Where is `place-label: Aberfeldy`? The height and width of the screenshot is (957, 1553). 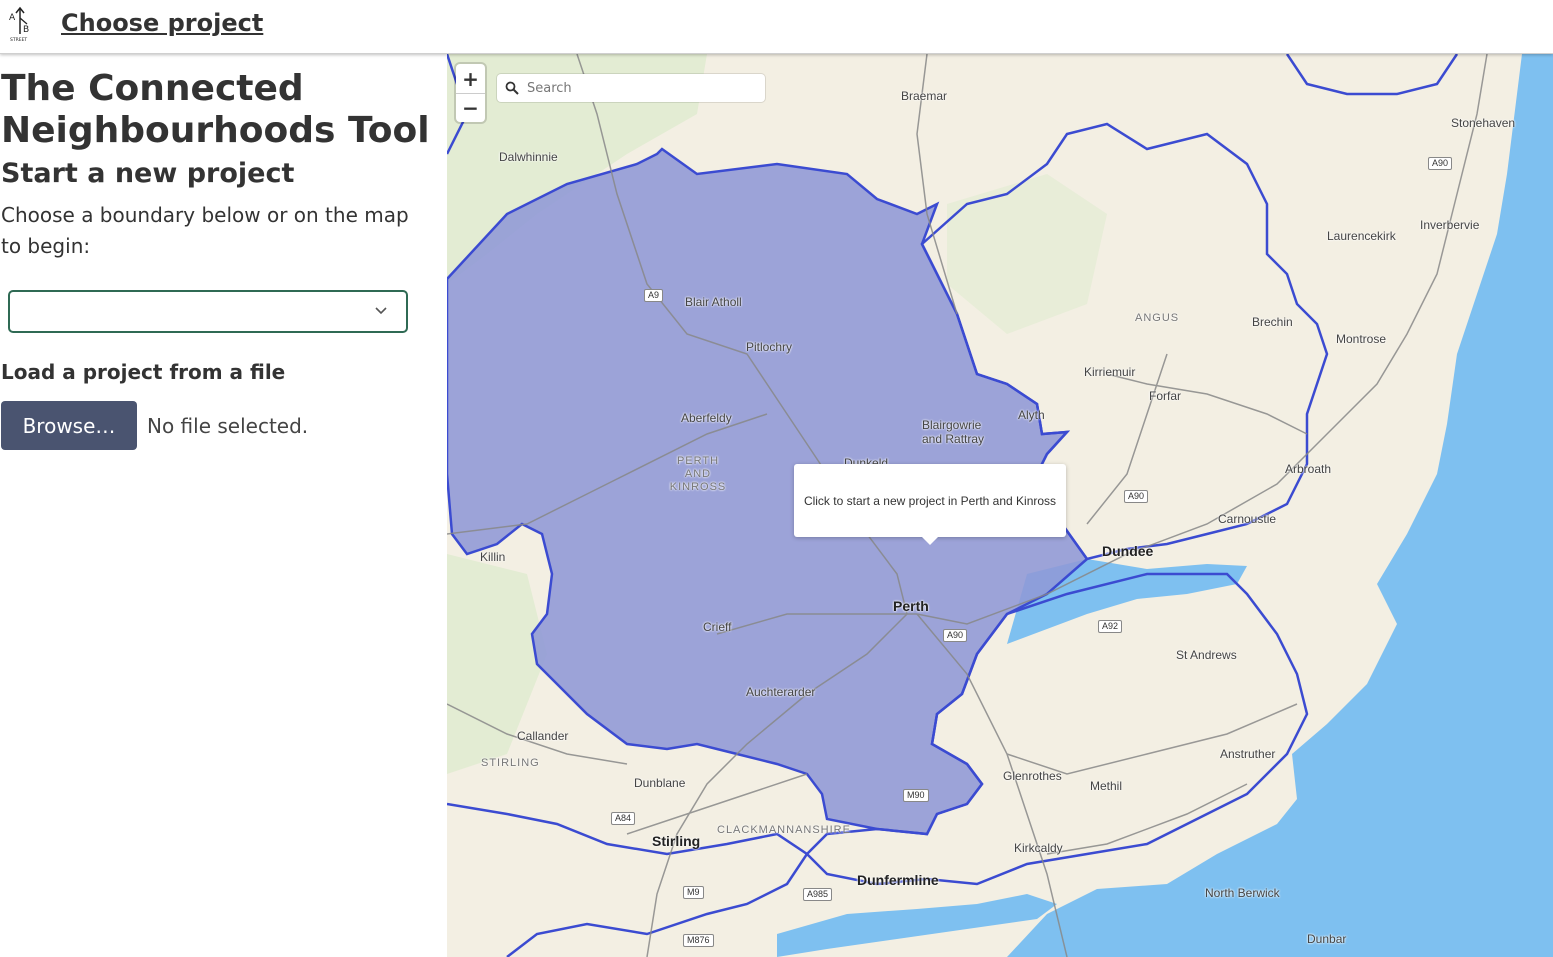
place-label: Aberfeldy is located at coordinates (706, 418).